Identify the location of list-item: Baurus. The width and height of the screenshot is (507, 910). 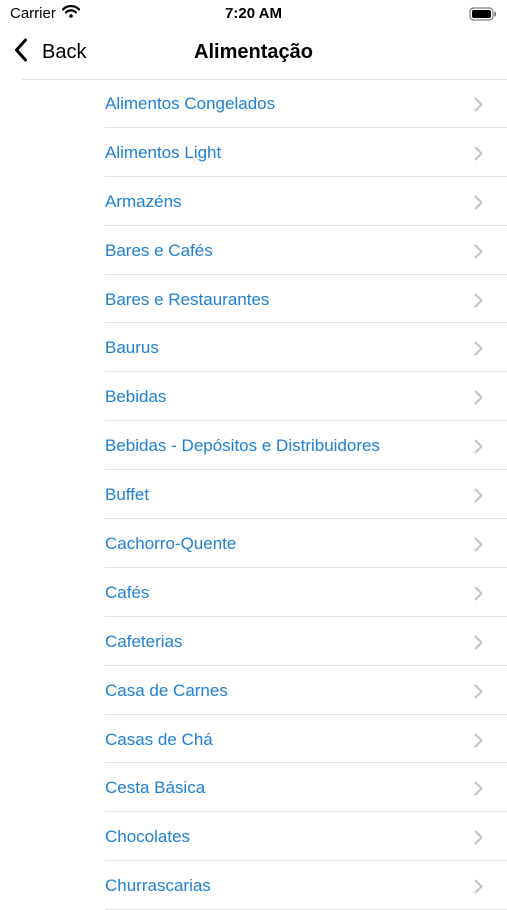
(306, 348).